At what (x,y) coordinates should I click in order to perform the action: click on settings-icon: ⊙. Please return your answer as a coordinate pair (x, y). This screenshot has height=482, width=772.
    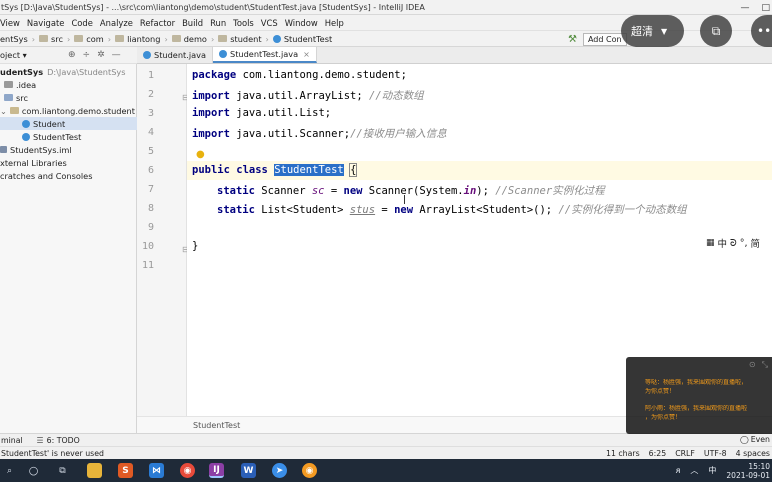
    Looking at the image, I should click on (752, 365).